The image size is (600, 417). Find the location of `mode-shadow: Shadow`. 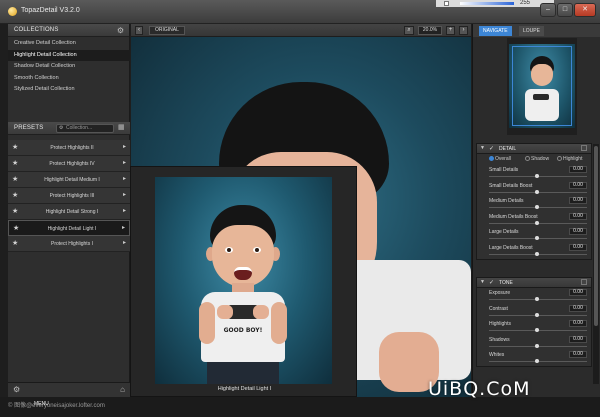

mode-shadow: Shadow is located at coordinates (537, 159).